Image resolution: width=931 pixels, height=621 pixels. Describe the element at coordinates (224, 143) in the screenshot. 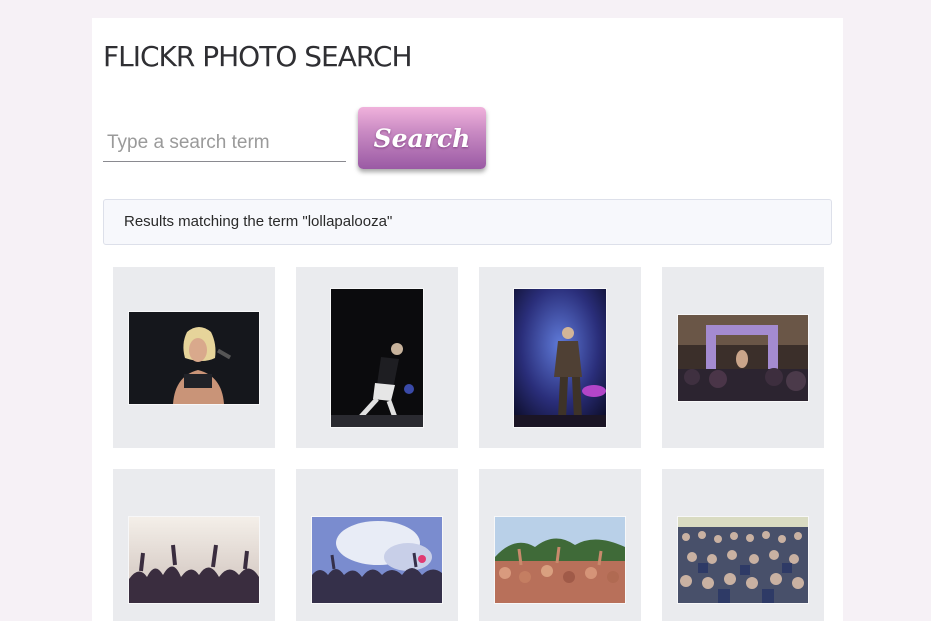

I see `search-input` at that location.